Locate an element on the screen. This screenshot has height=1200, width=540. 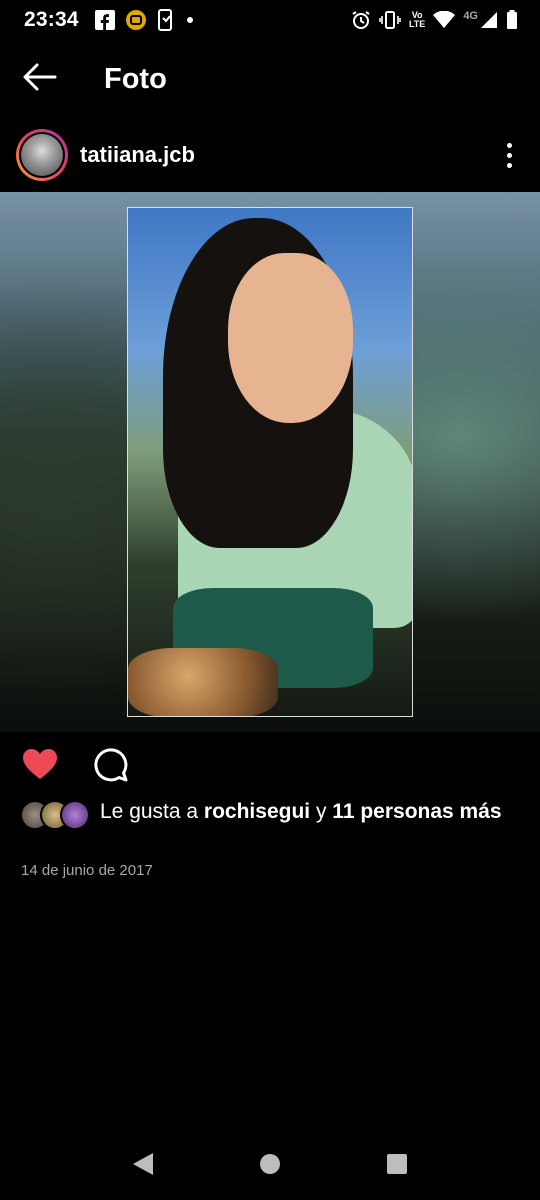
nav-back-icon is located at coordinates (143, 1166).